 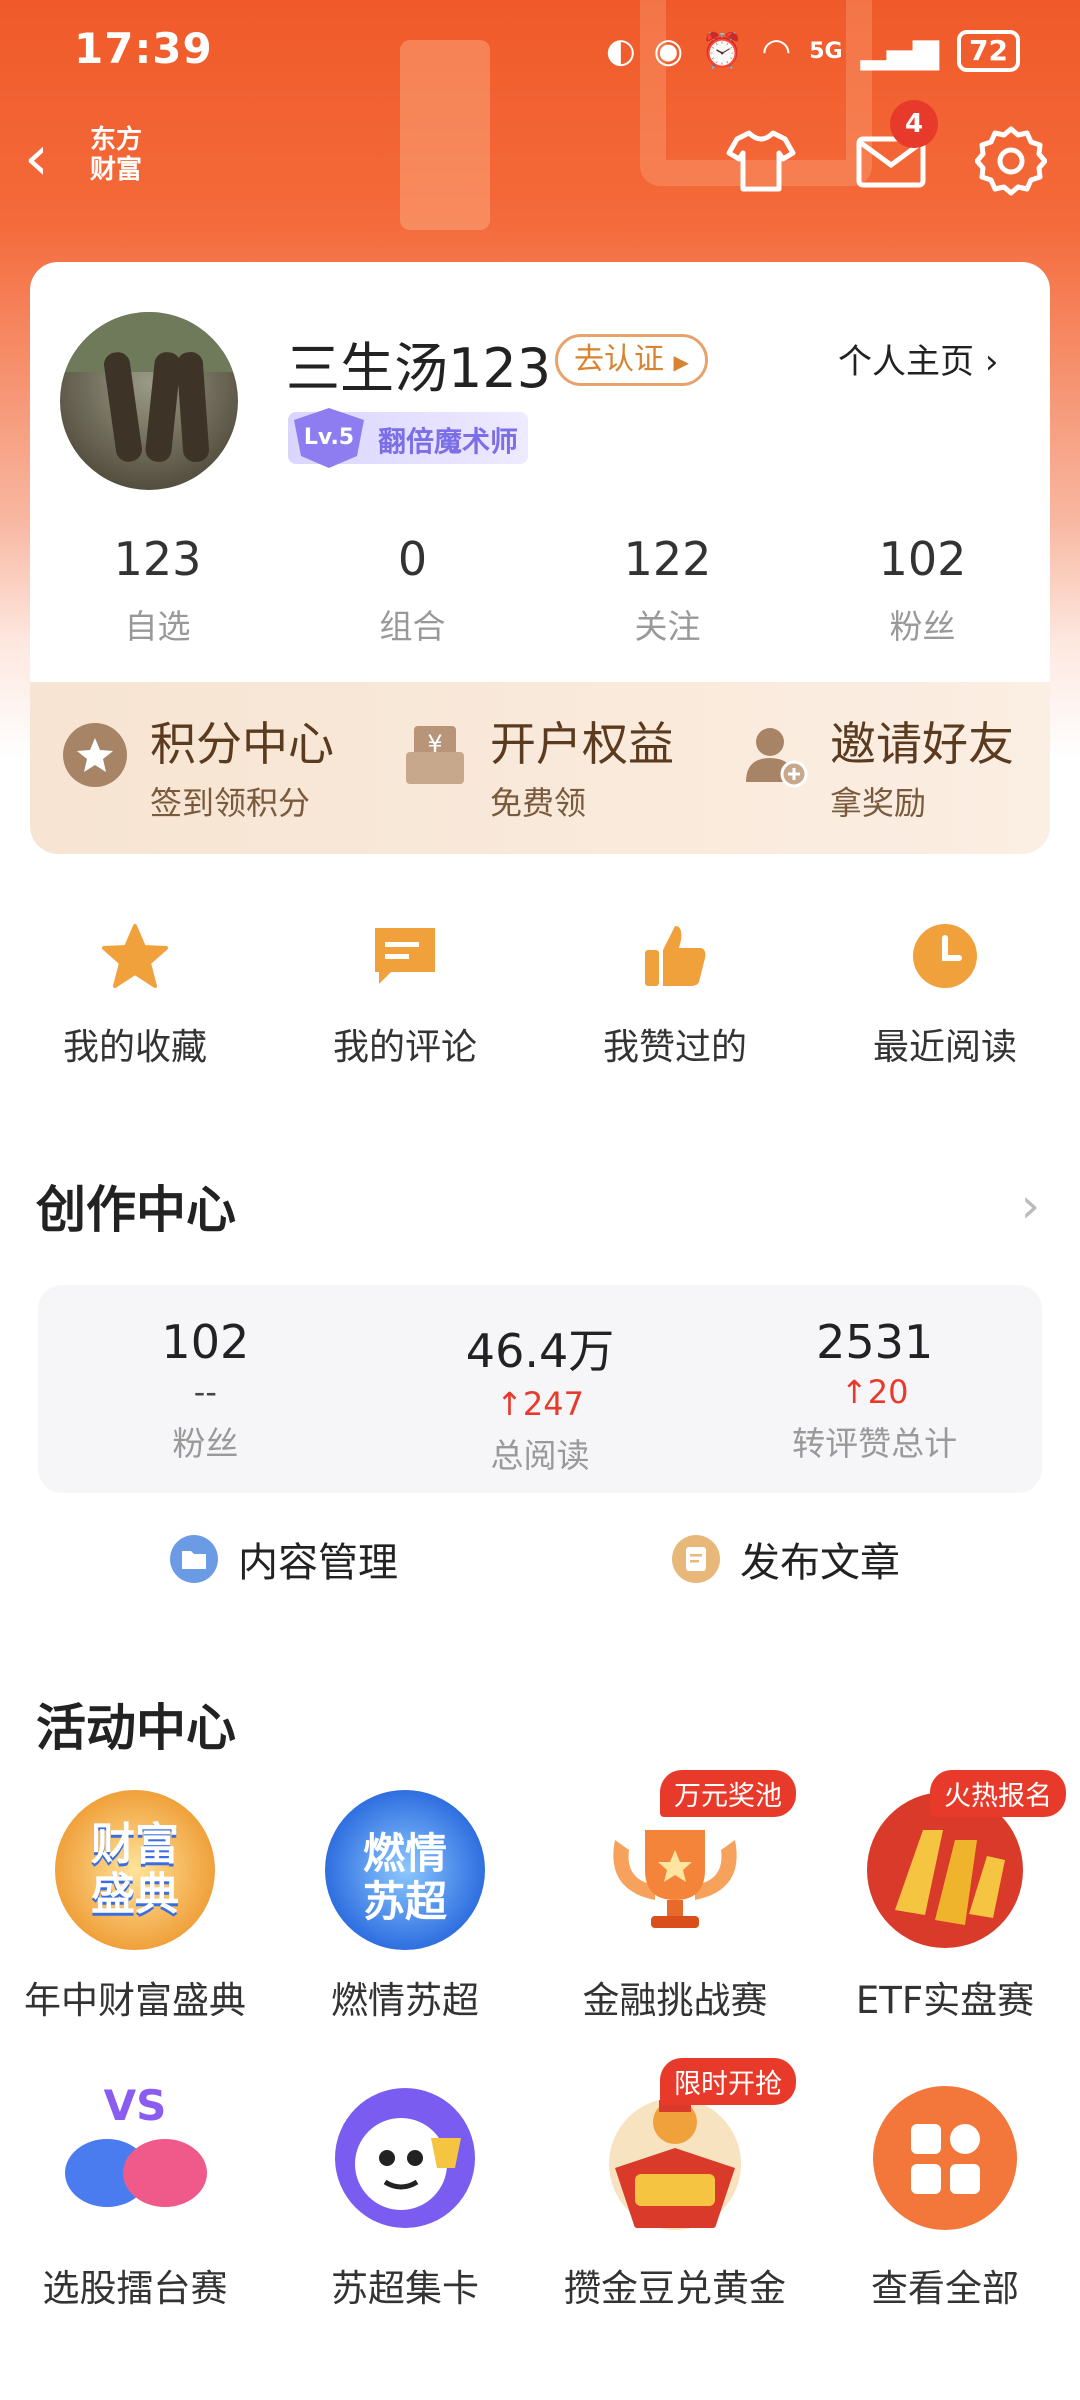 What do you see at coordinates (157, 590) in the screenshot?
I see `stat-watchlist: 123 自选` at bounding box center [157, 590].